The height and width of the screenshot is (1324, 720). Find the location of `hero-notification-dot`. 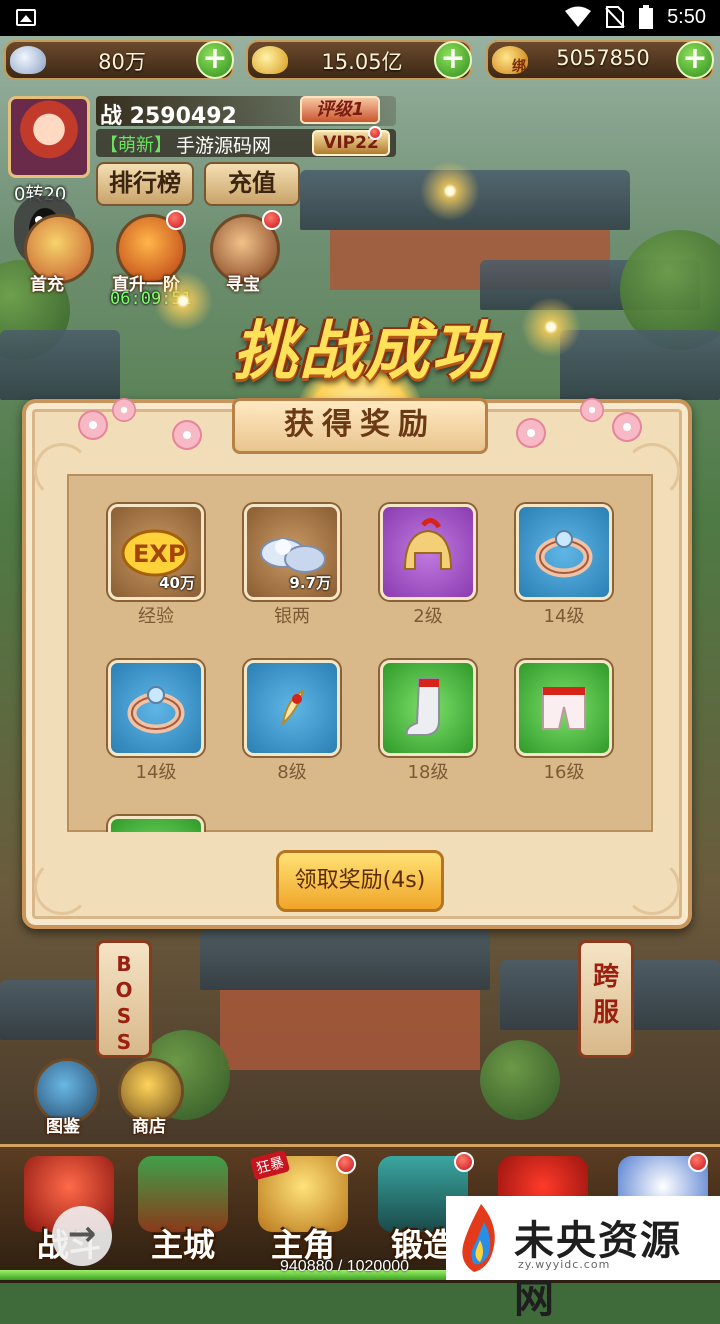

hero-notification-dot is located at coordinates (346, 1164).